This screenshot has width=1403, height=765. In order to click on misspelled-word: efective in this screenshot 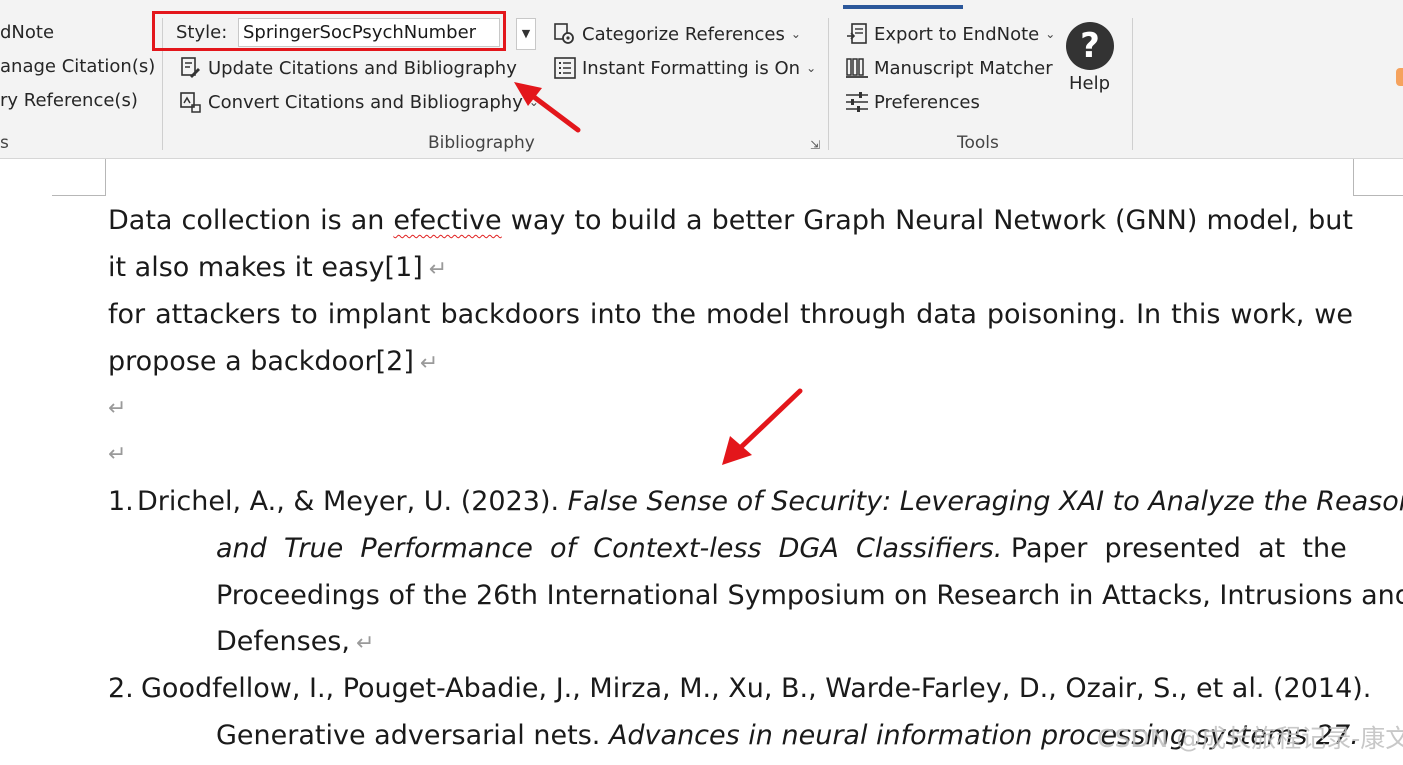, I will do `click(447, 220)`.